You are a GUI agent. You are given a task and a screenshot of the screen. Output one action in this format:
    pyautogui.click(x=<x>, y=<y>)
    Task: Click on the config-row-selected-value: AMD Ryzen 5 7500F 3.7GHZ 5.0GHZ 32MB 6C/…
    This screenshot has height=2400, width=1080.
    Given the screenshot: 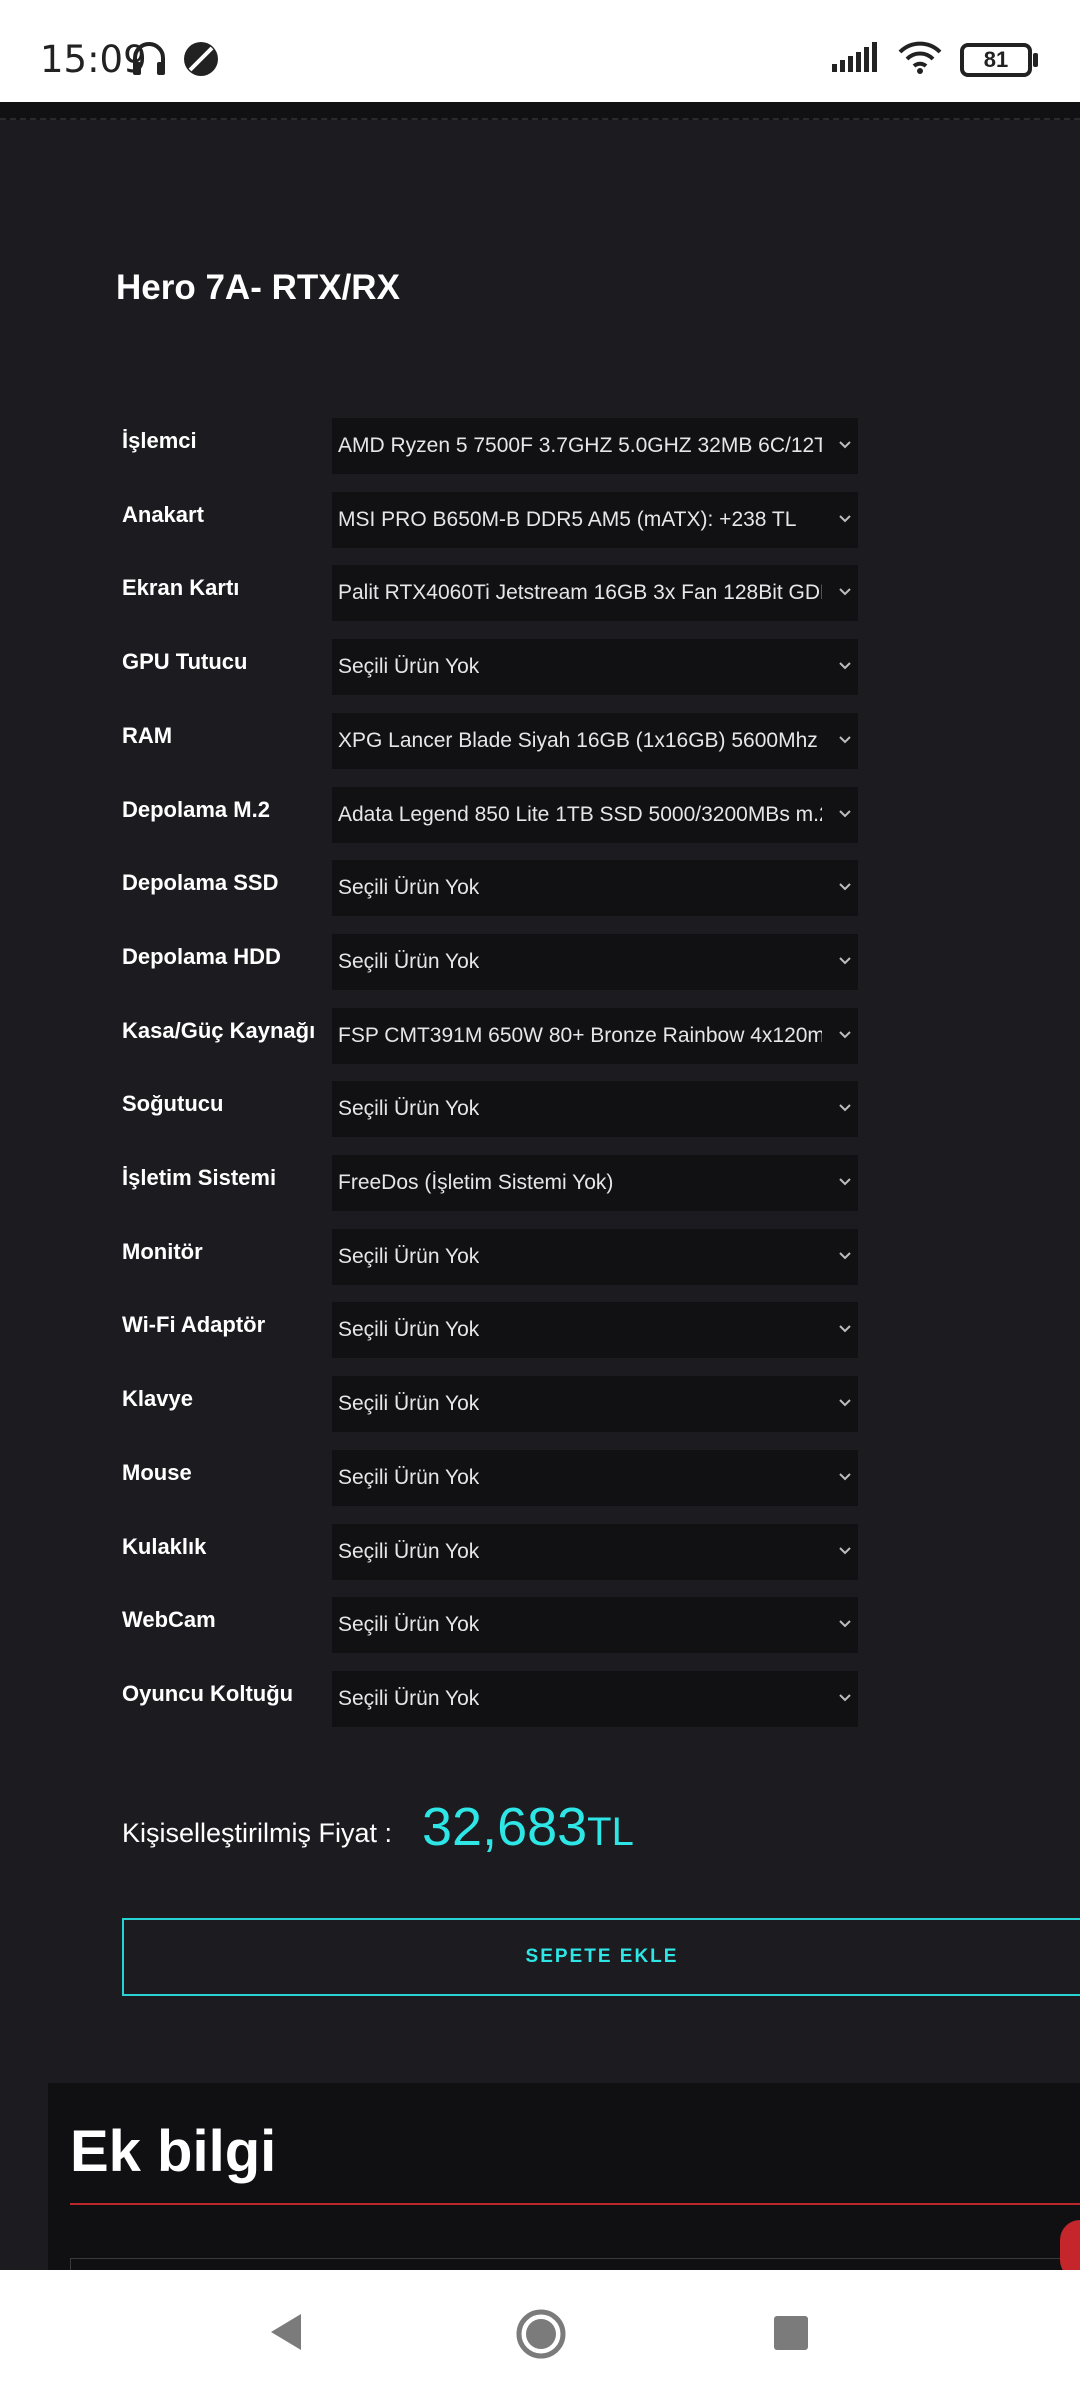 What is the action you would take?
    pyautogui.click(x=580, y=445)
    